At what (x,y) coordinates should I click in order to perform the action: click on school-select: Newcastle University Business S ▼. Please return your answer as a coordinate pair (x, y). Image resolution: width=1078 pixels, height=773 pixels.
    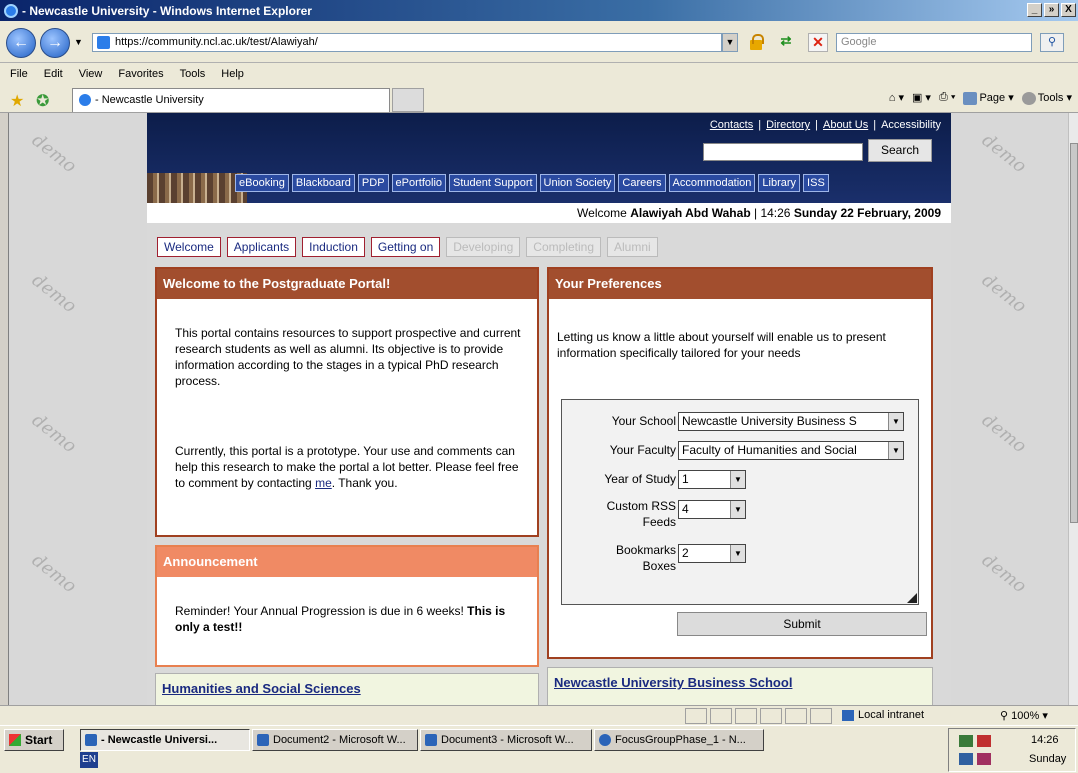
    Looking at the image, I should click on (791, 421).